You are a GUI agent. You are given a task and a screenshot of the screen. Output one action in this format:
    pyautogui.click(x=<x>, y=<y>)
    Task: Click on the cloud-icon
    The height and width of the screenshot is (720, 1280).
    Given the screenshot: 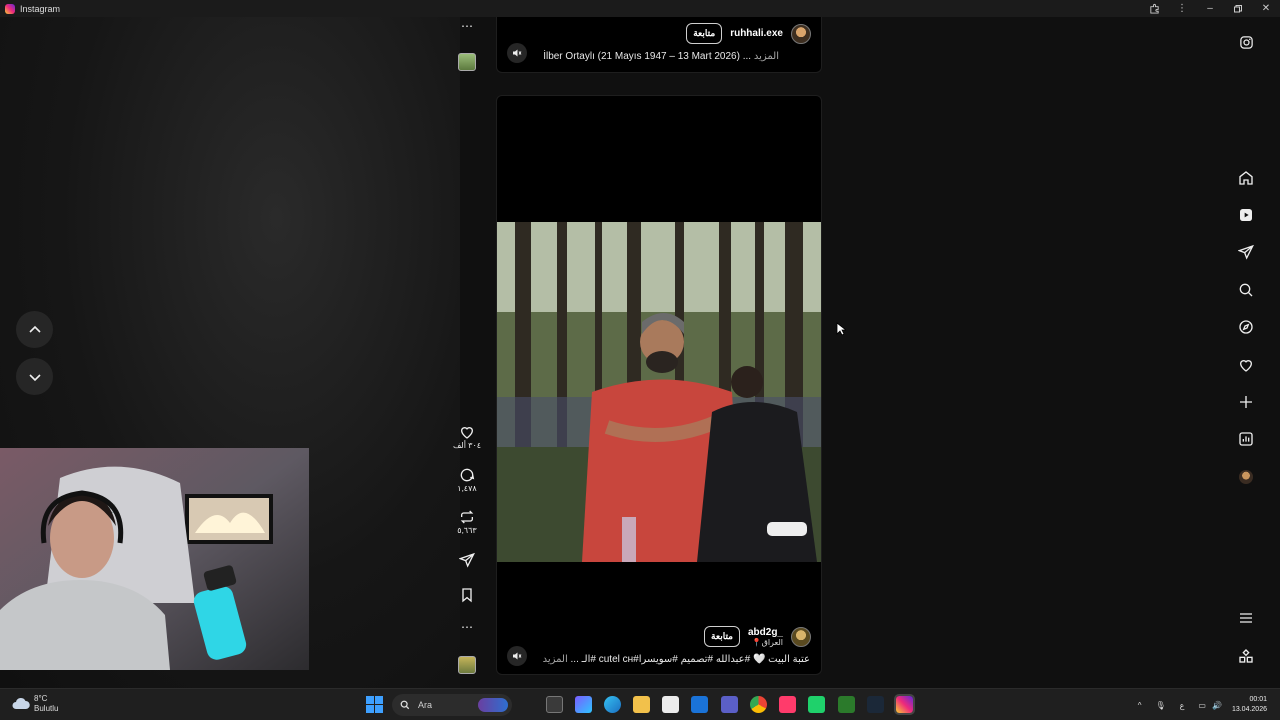 What is the action you would take?
    pyautogui.click(x=21, y=703)
    